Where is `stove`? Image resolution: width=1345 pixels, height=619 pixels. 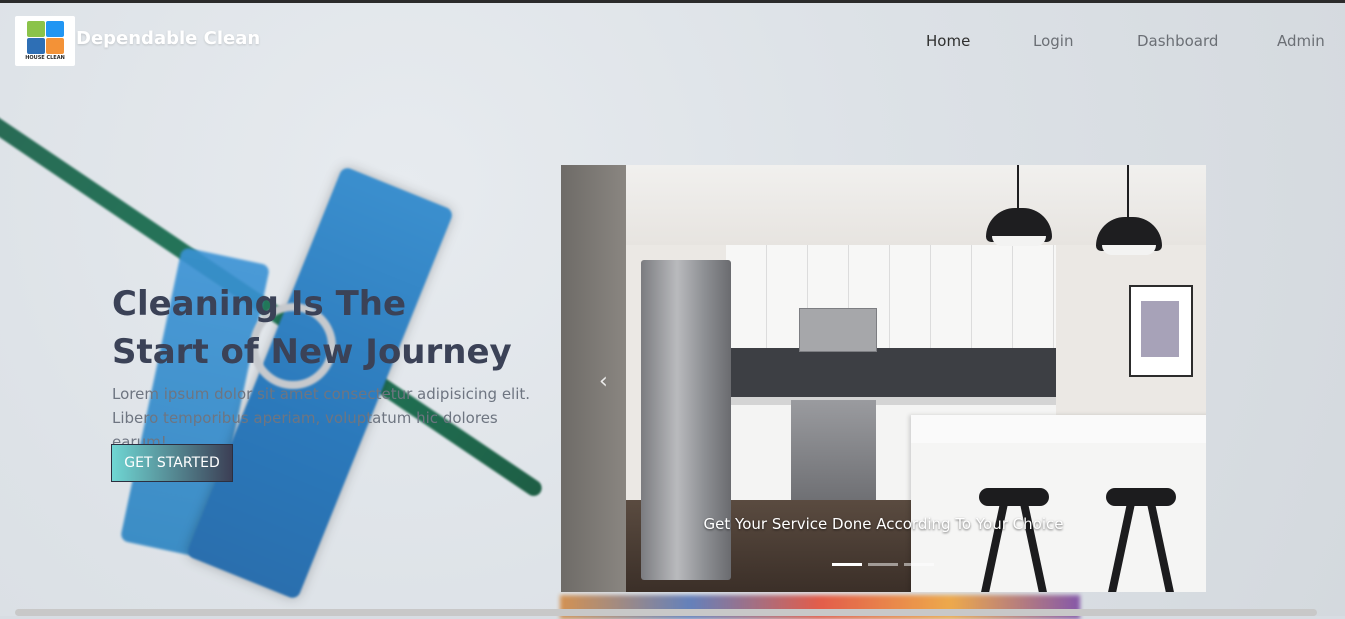
stove is located at coordinates (833, 450).